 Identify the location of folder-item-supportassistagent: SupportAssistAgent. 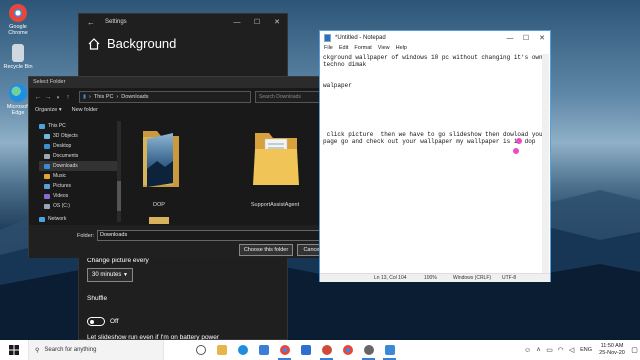
(275, 166).